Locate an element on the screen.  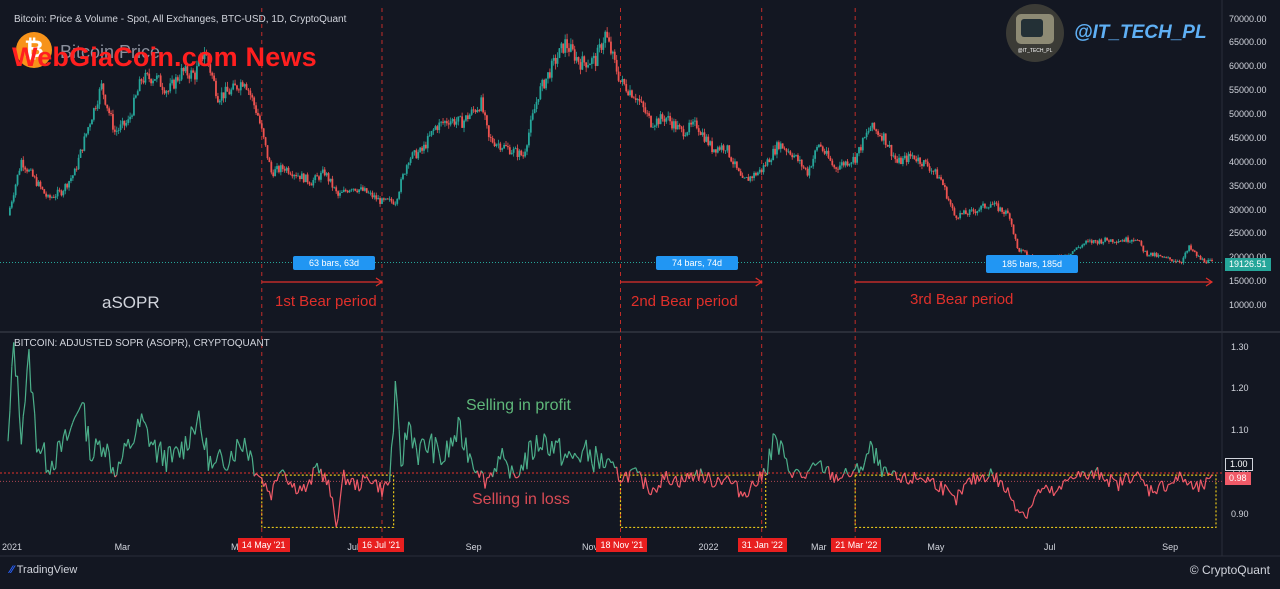
tradingview-brand: ⁄⁄ TradingView is located at coordinates (43, 570).